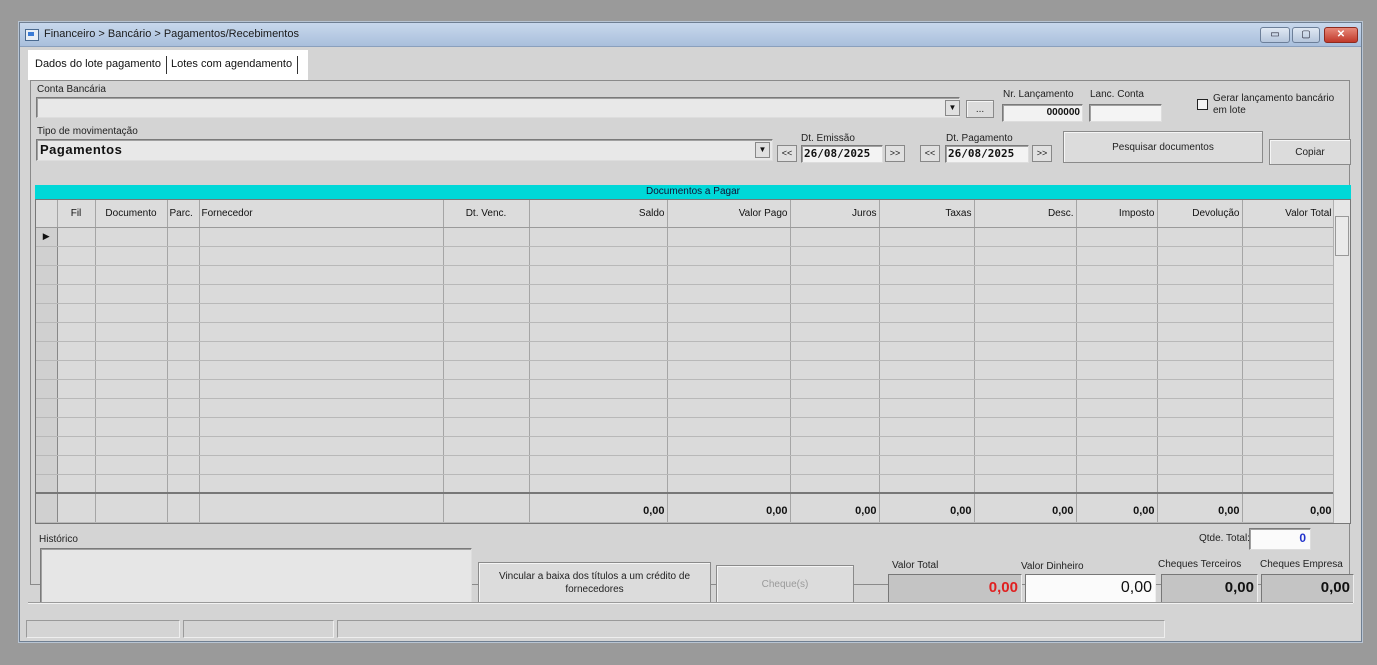 The height and width of the screenshot is (665, 1377). Describe the element at coordinates (76, 214) in the screenshot. I see `col-header-fil: Fil` at that location.